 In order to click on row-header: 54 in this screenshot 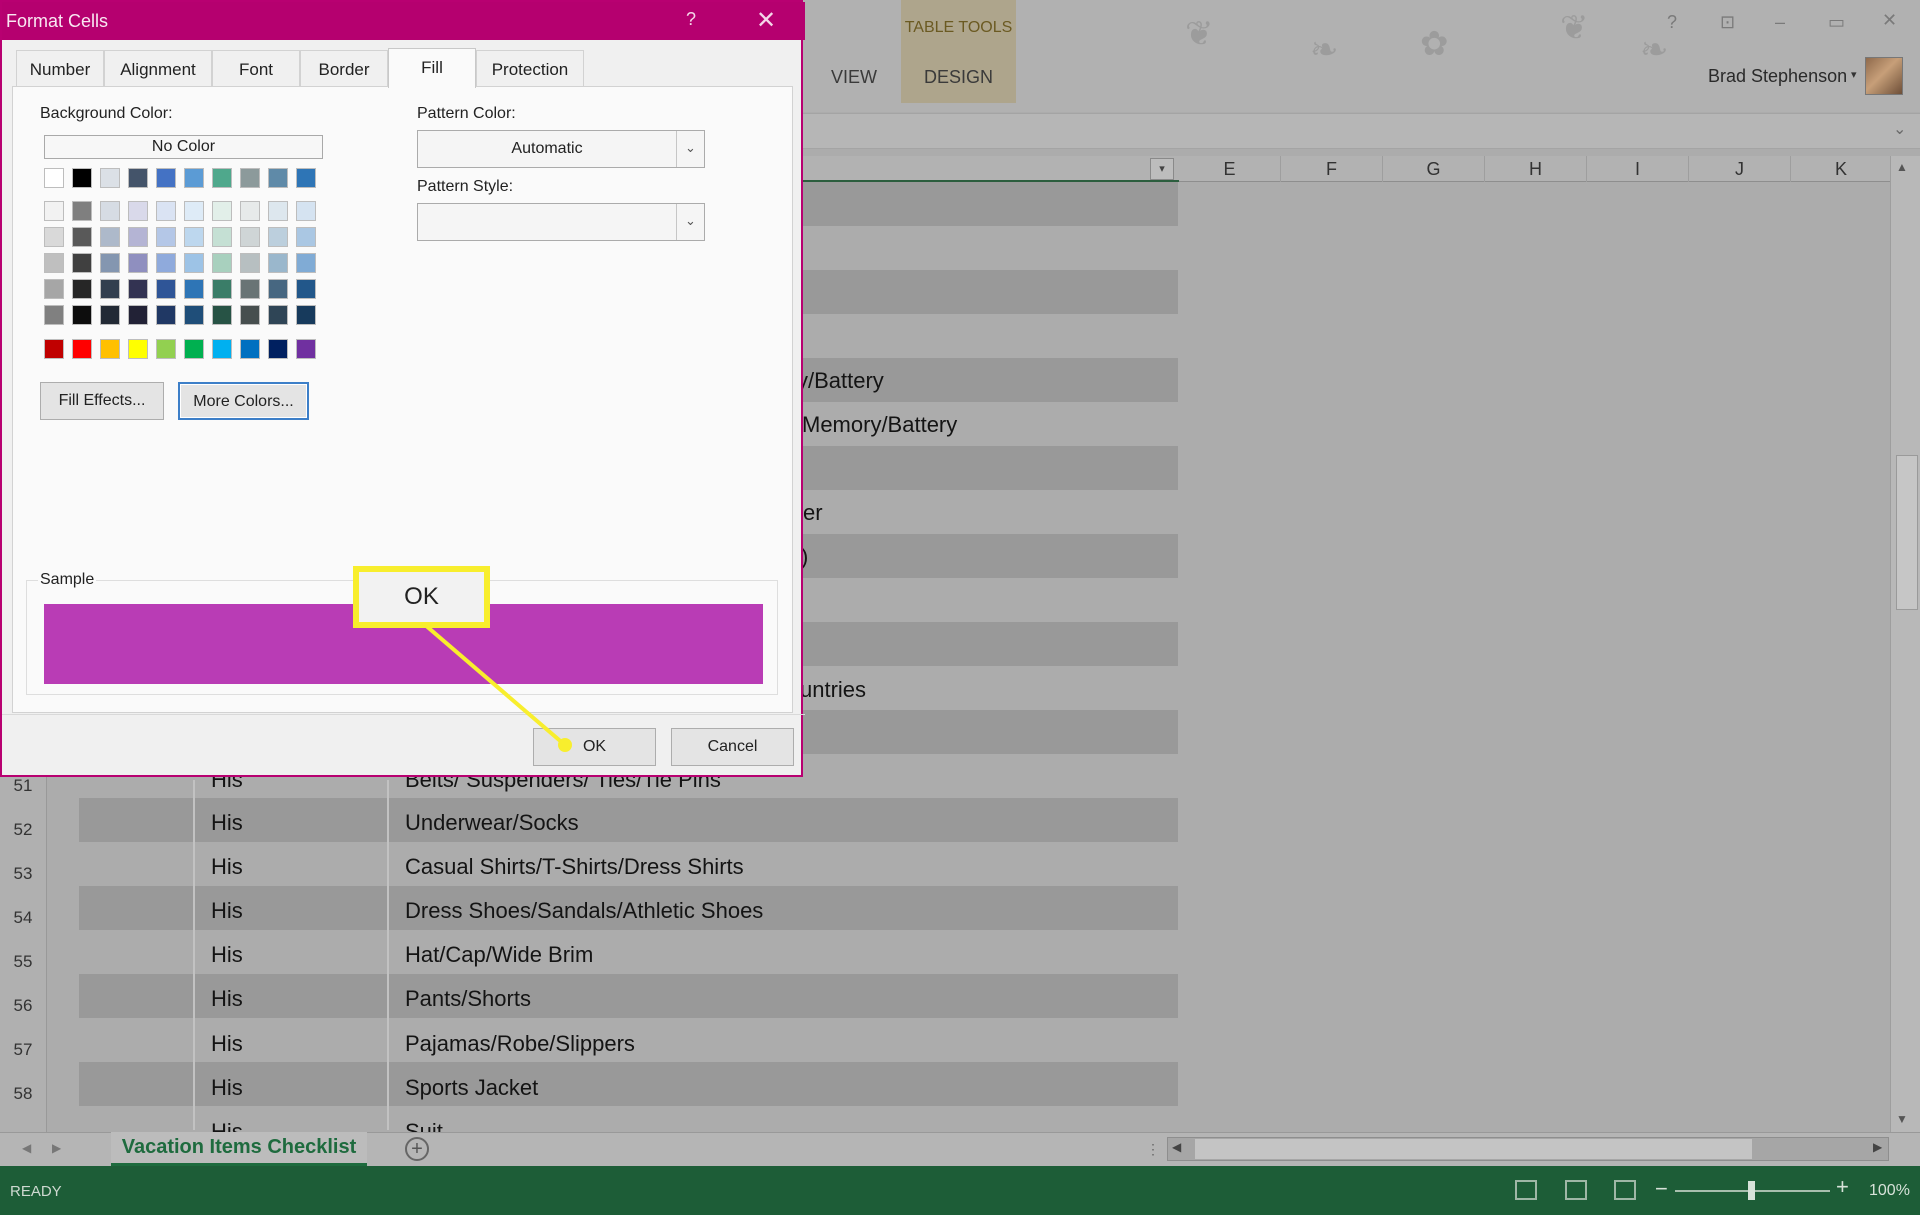, I will do `click(23, 908)`.